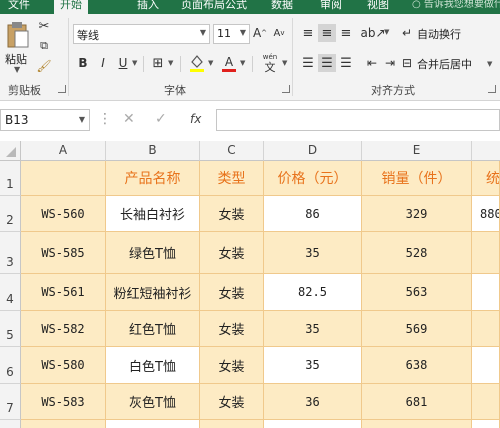 Image resolution: width=500 pixels, height=428 pixels. I want to click on cell-sales: 569, so click(417, 329).